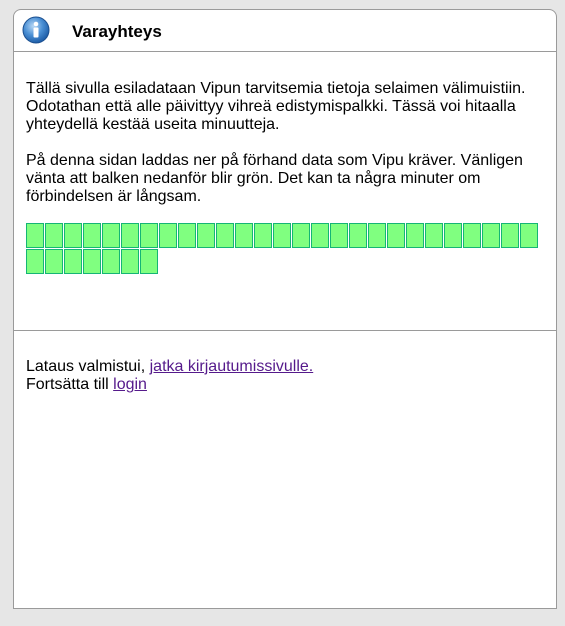 The width and height of the screenshot is (565, 626). What do you see at coordinates (232, 366) in the screenshot?
I see `login-link-finnish: jatka kirjautumissivulle.` at bounding box center [232, 366].